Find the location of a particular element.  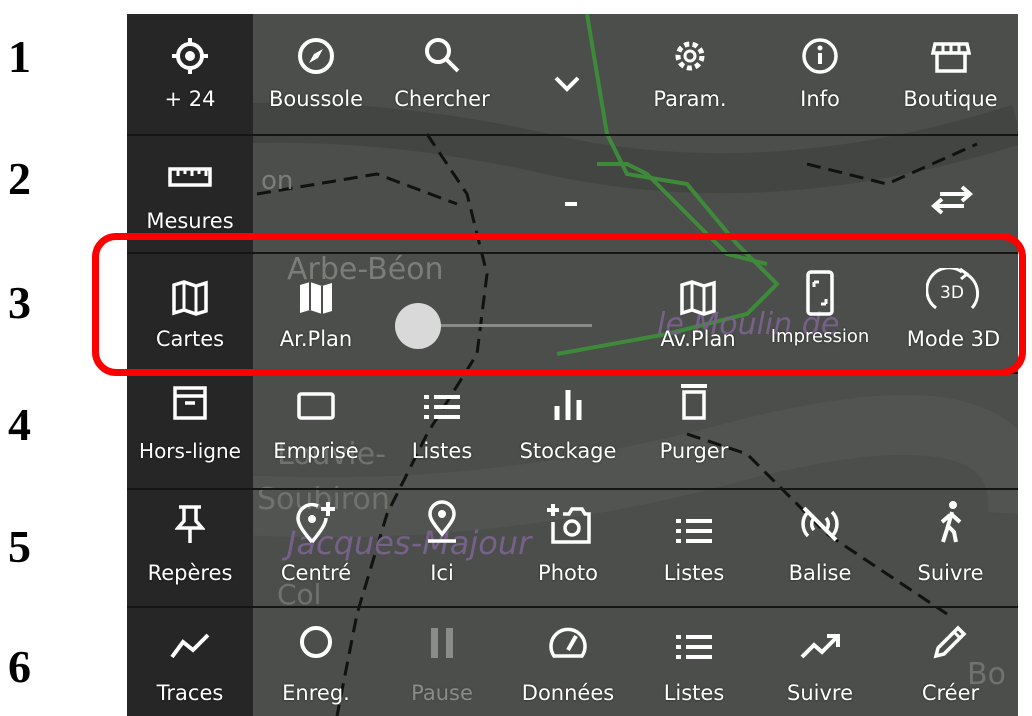

center-label: Centré is located at coordinates (316, 573).